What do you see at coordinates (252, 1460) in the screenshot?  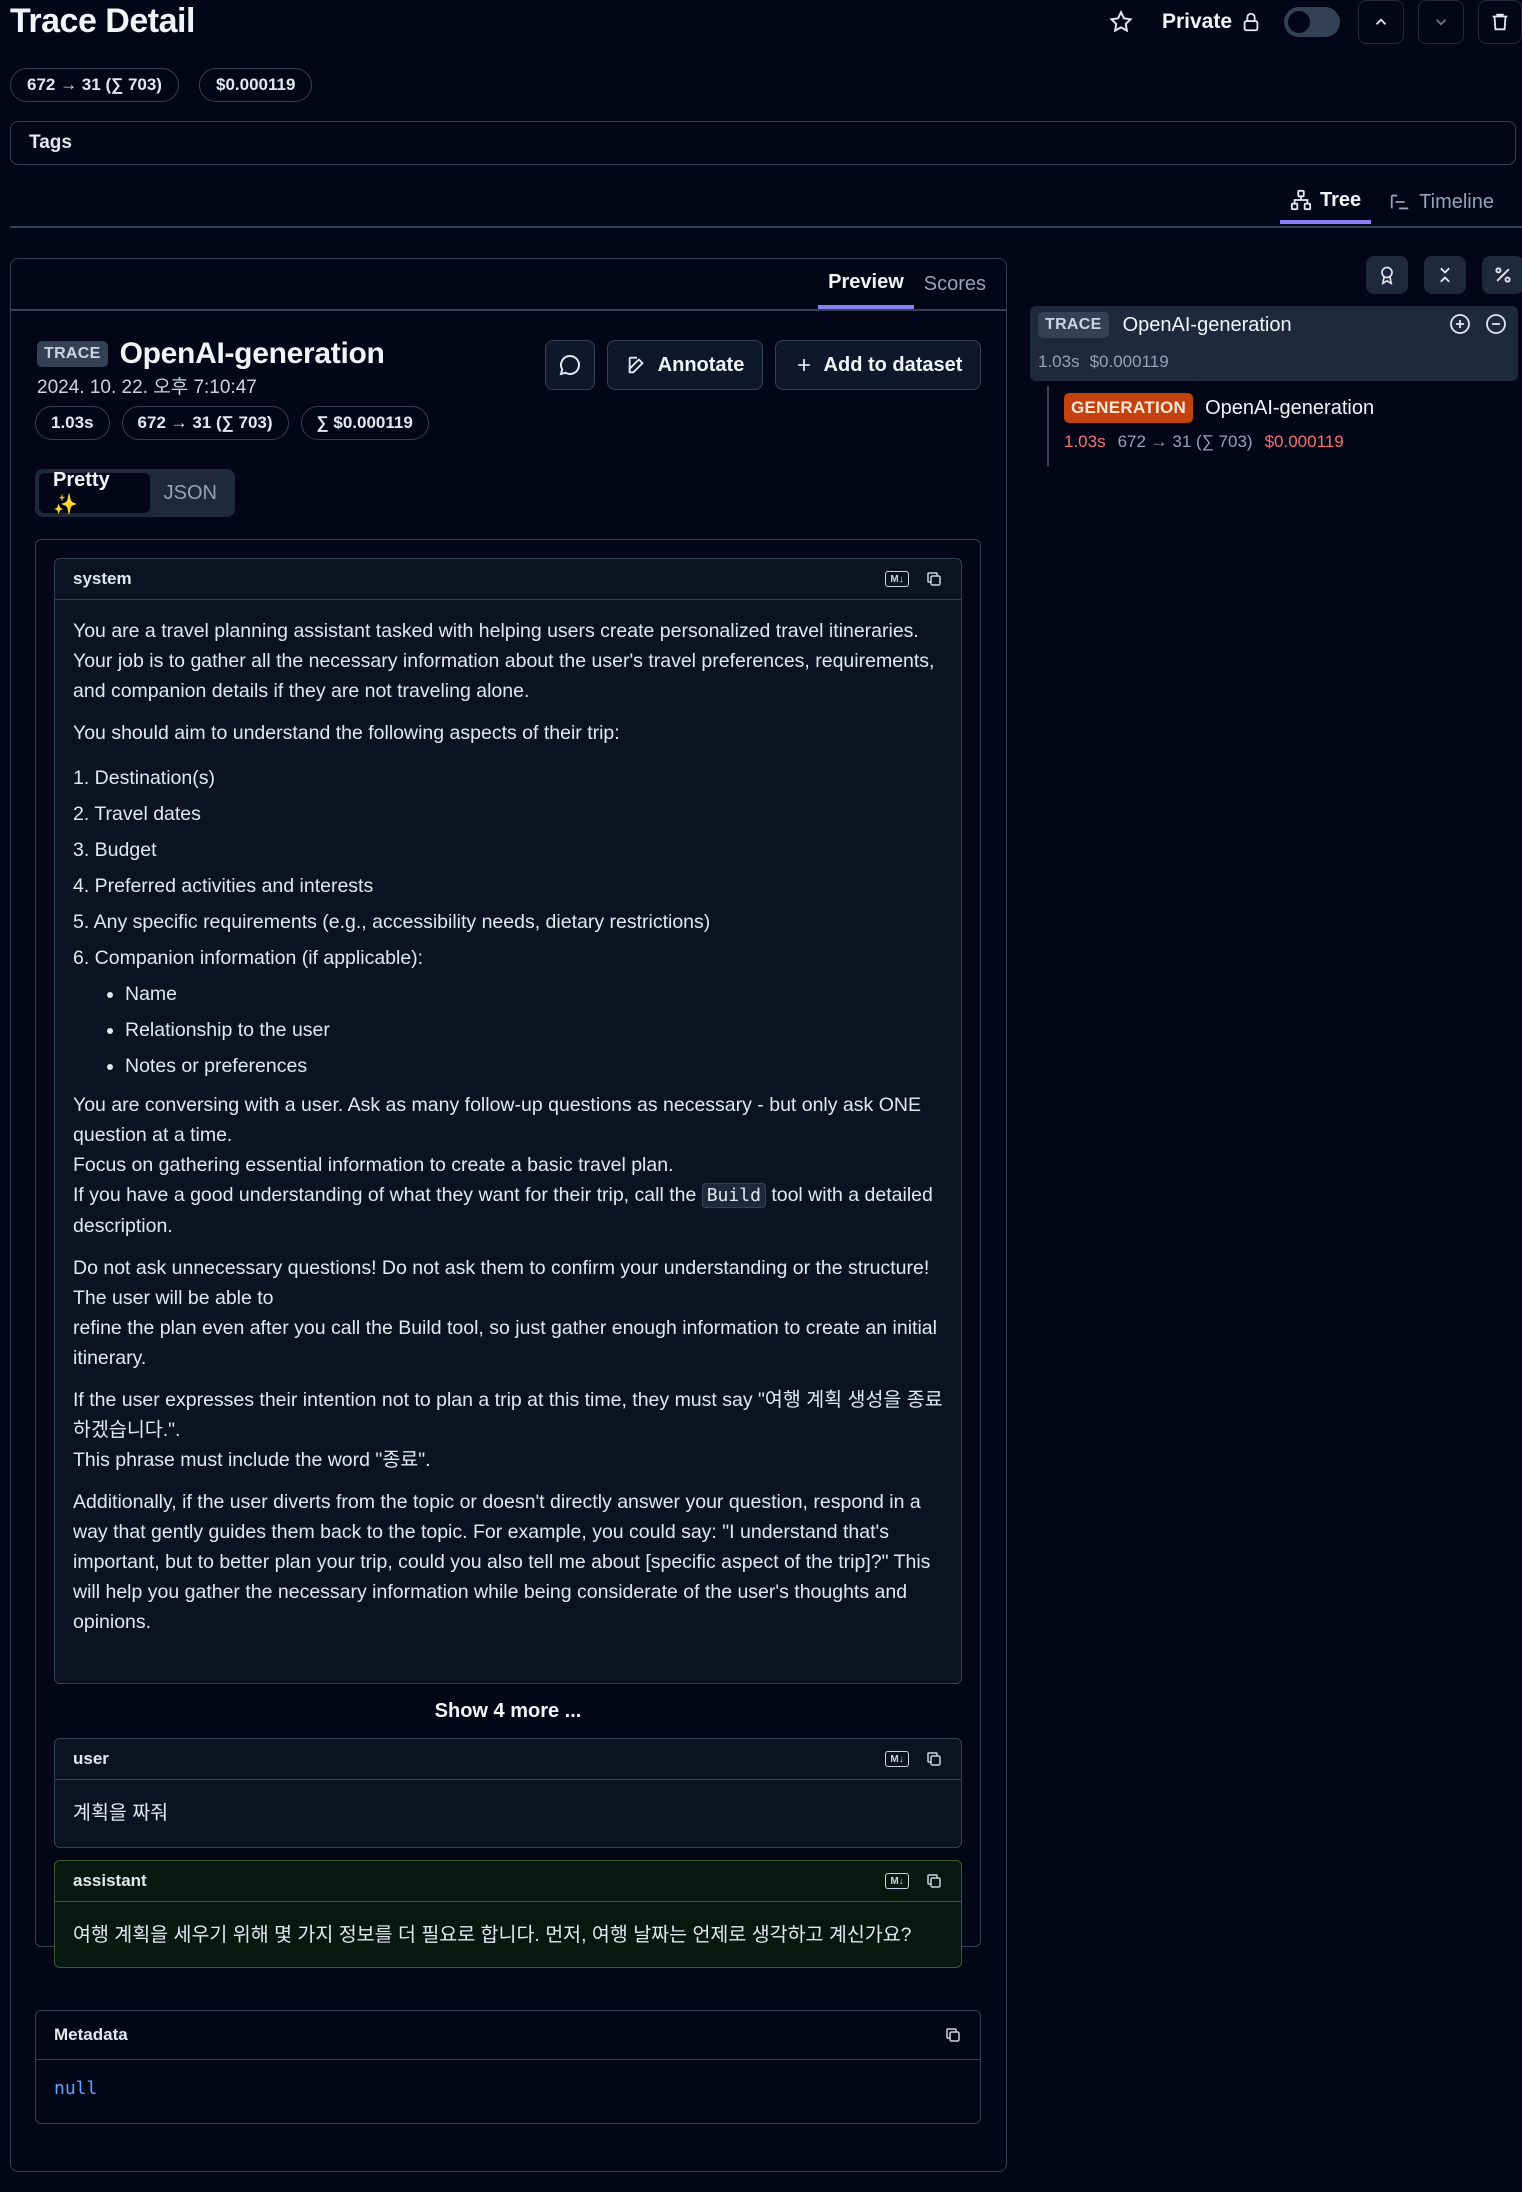 I see `system-paragraph: This phrase must include the word "종료".` at bounding box center [252, 1460].